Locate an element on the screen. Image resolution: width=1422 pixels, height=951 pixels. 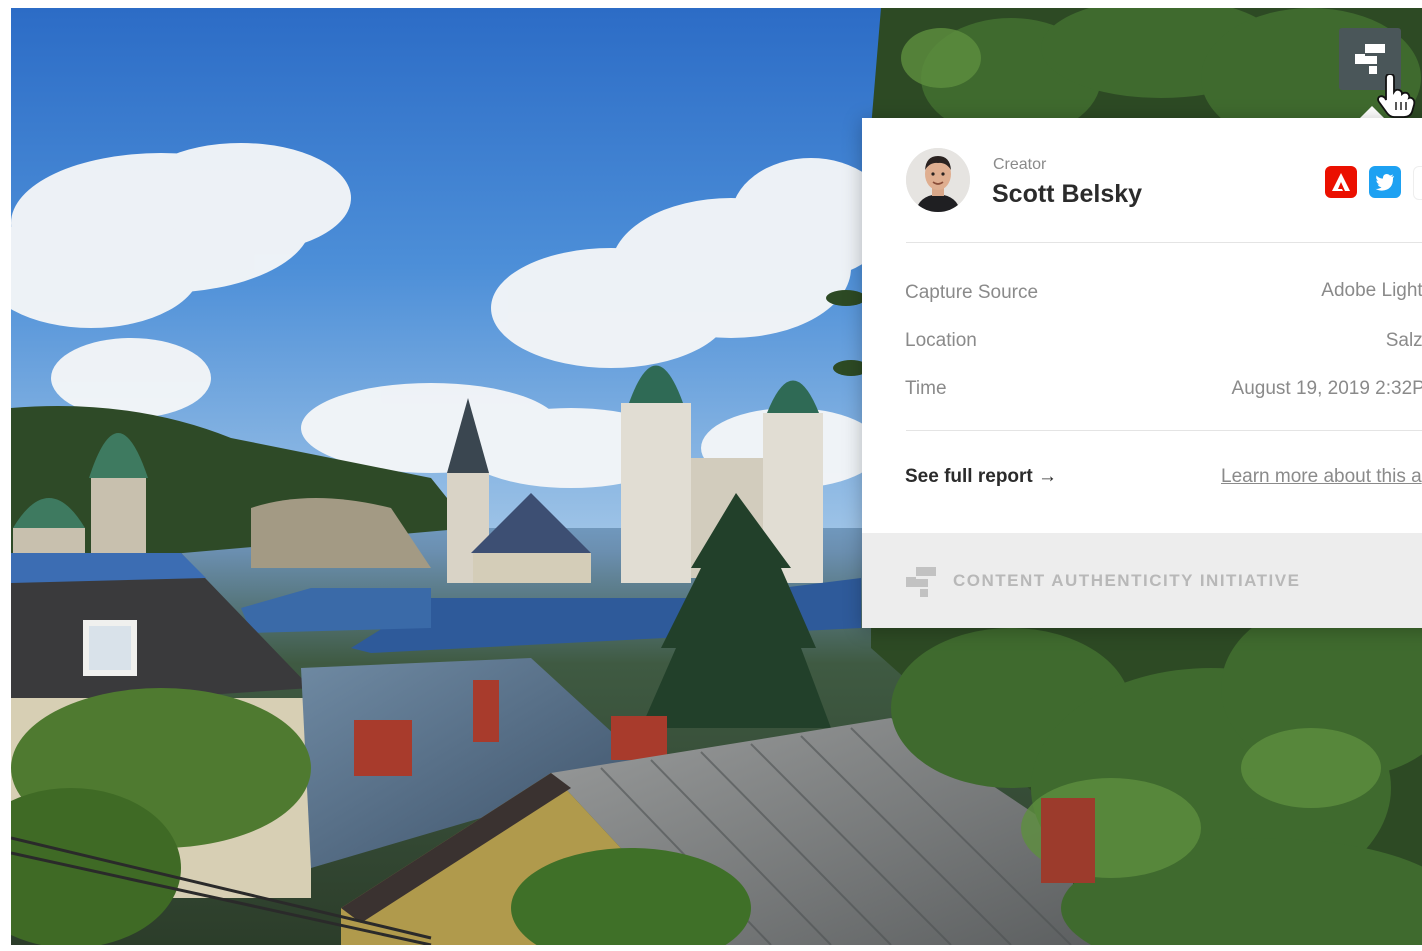
divider-bottom is located at coordinates (1164, 430).